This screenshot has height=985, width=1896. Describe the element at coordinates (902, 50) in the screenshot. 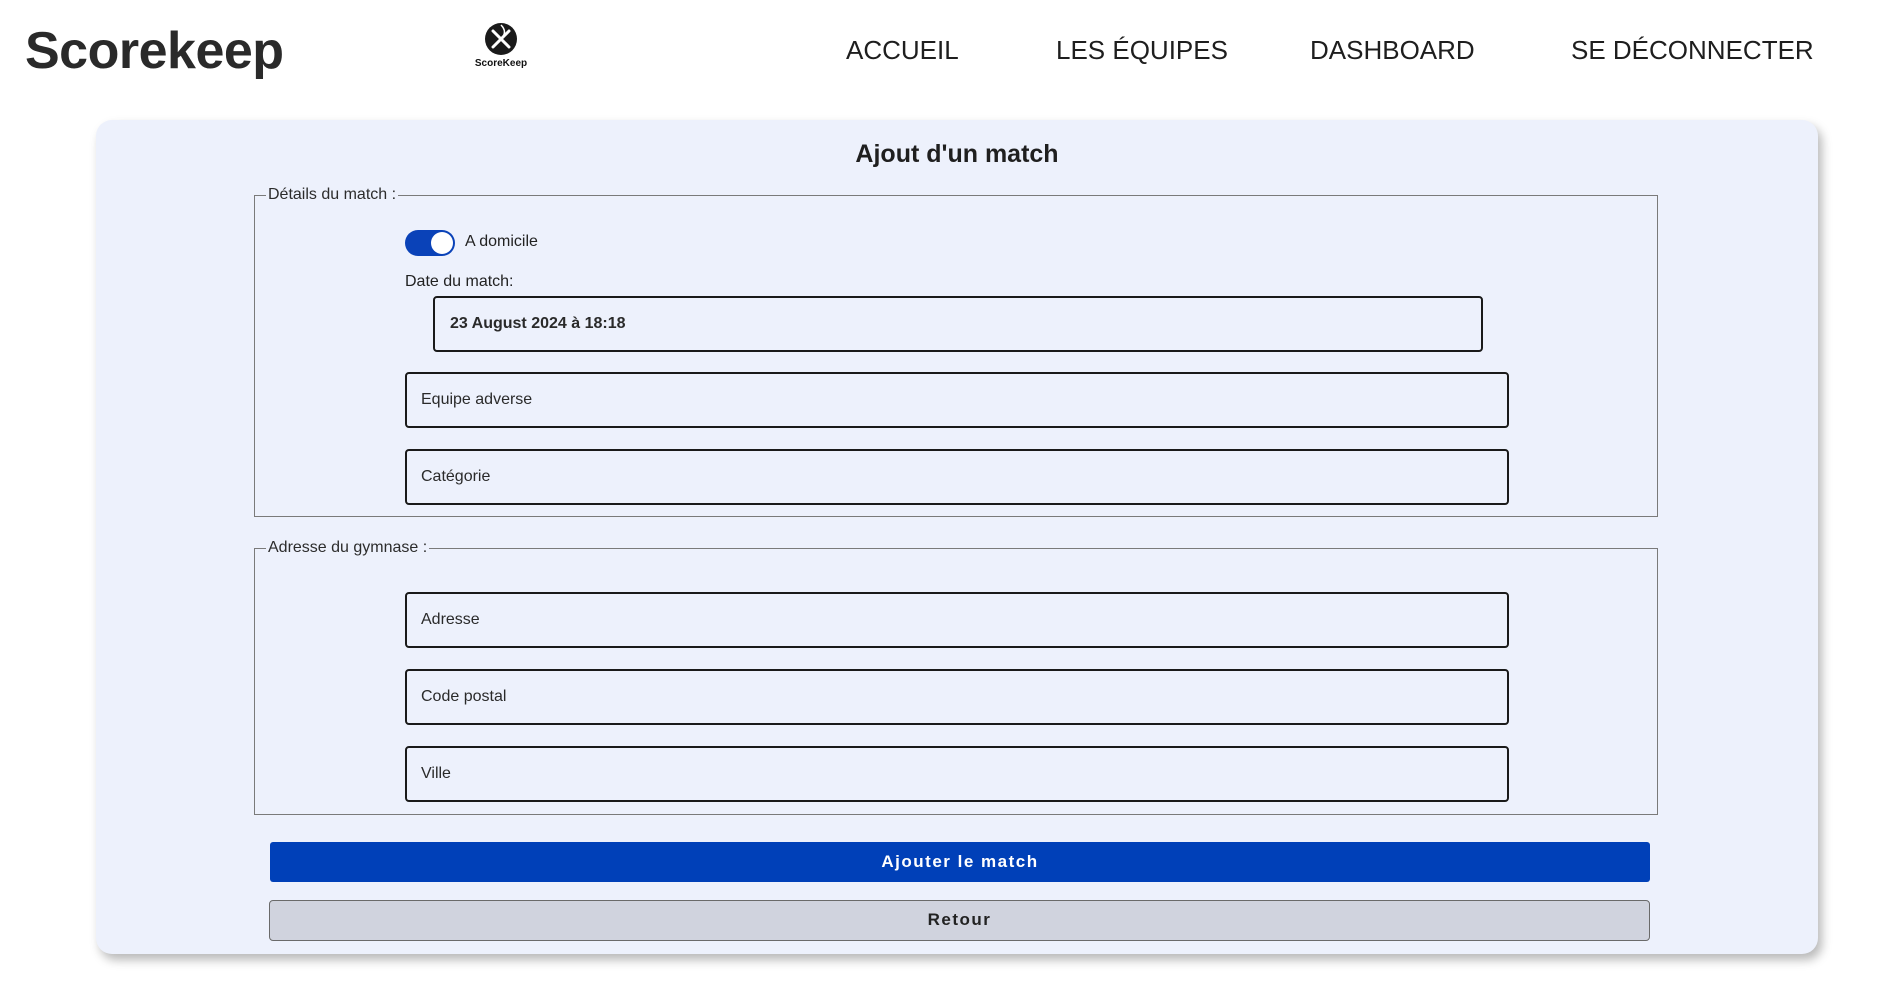

I see `nav-accueil: ACCUEIL` at that location.